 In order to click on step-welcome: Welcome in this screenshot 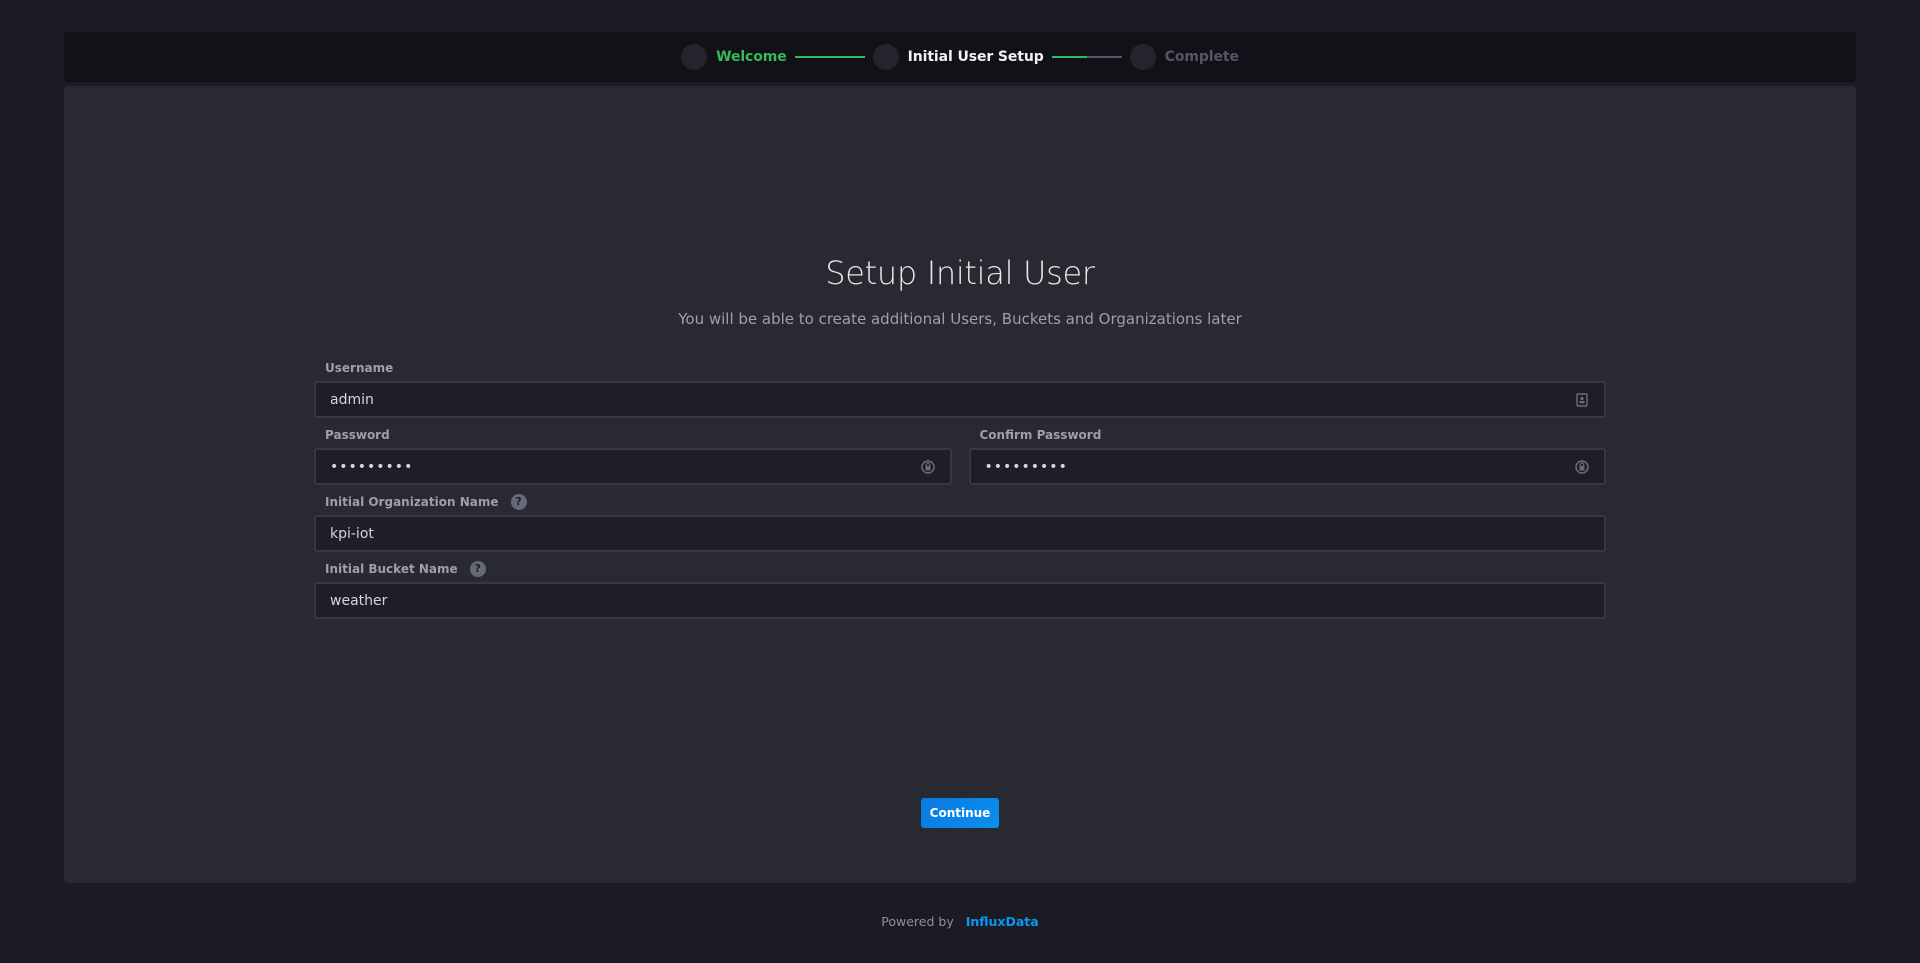, I will do `click(734, 57)`.